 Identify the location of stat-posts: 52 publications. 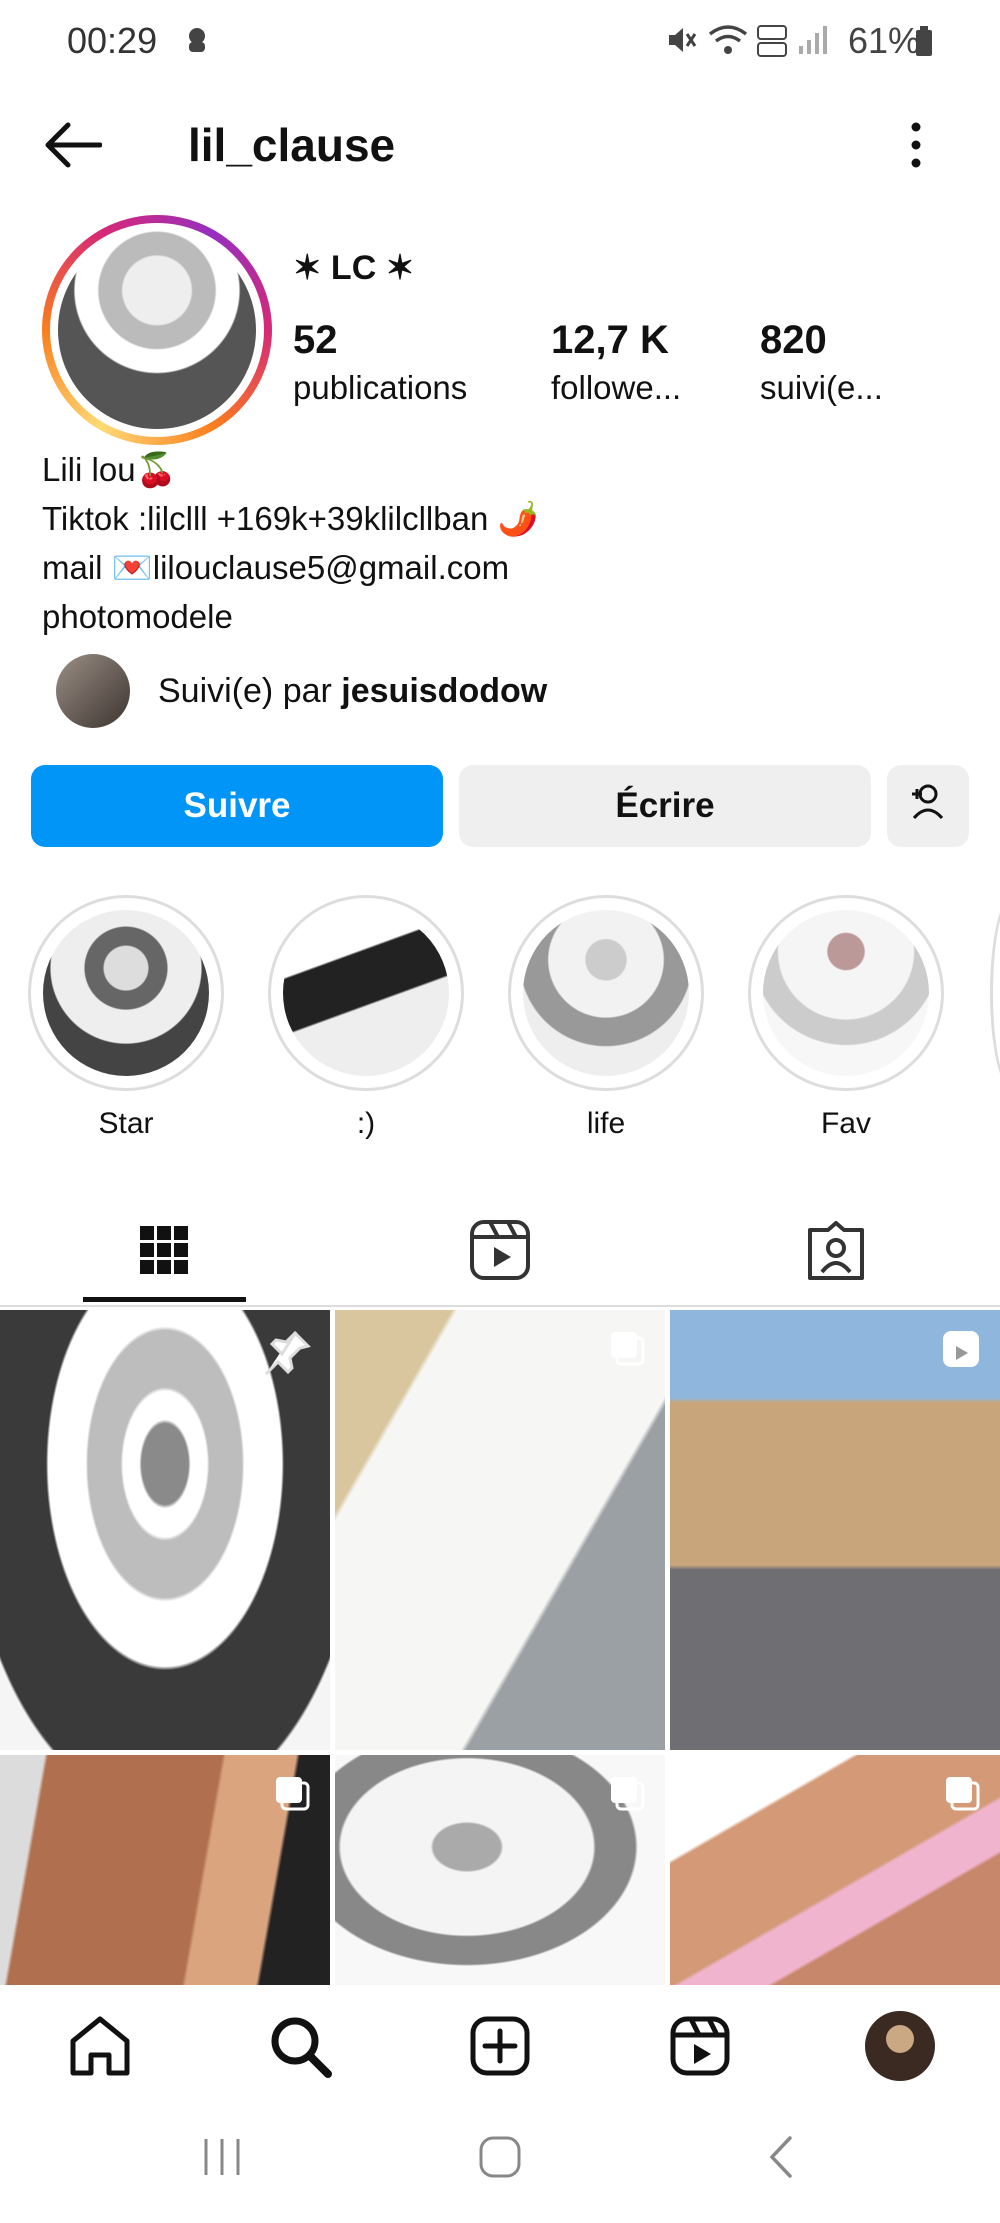
(380, 362).